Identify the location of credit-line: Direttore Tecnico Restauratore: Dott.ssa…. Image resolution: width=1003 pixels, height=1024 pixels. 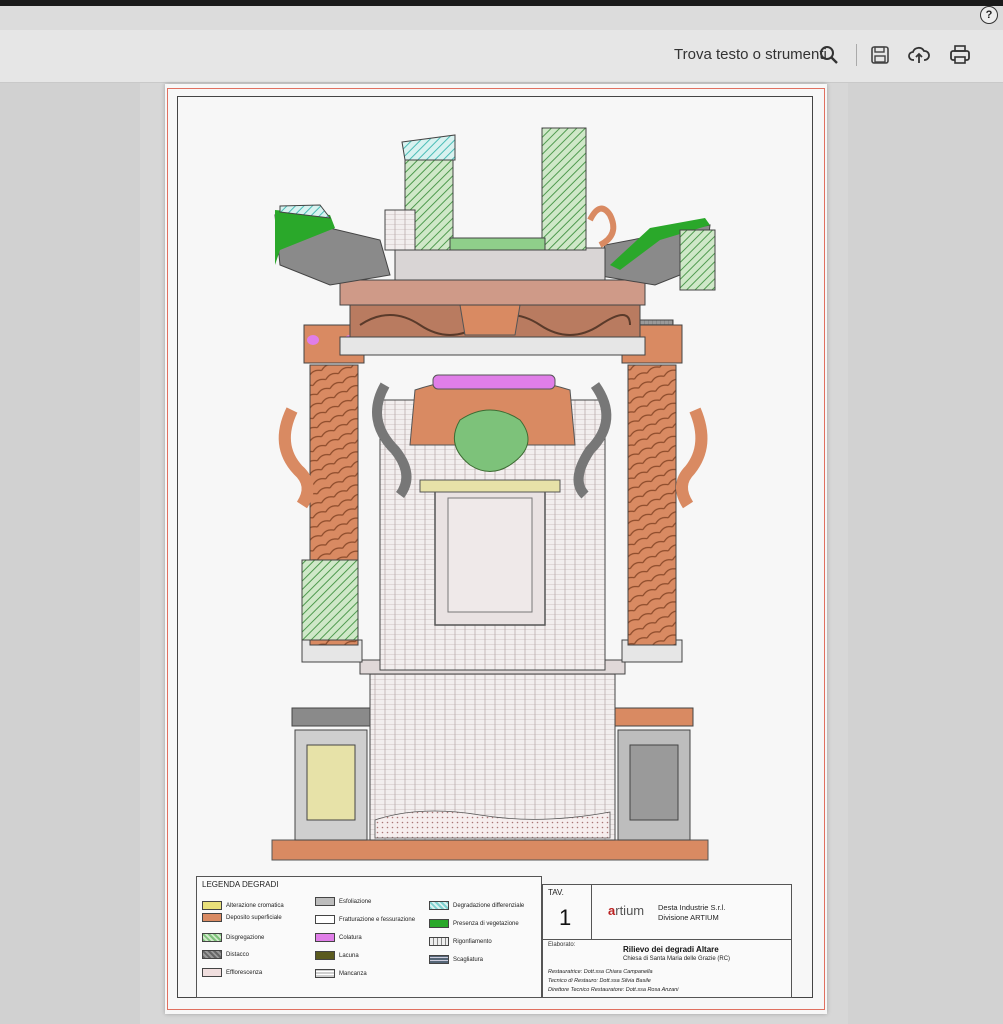
(613, 990).